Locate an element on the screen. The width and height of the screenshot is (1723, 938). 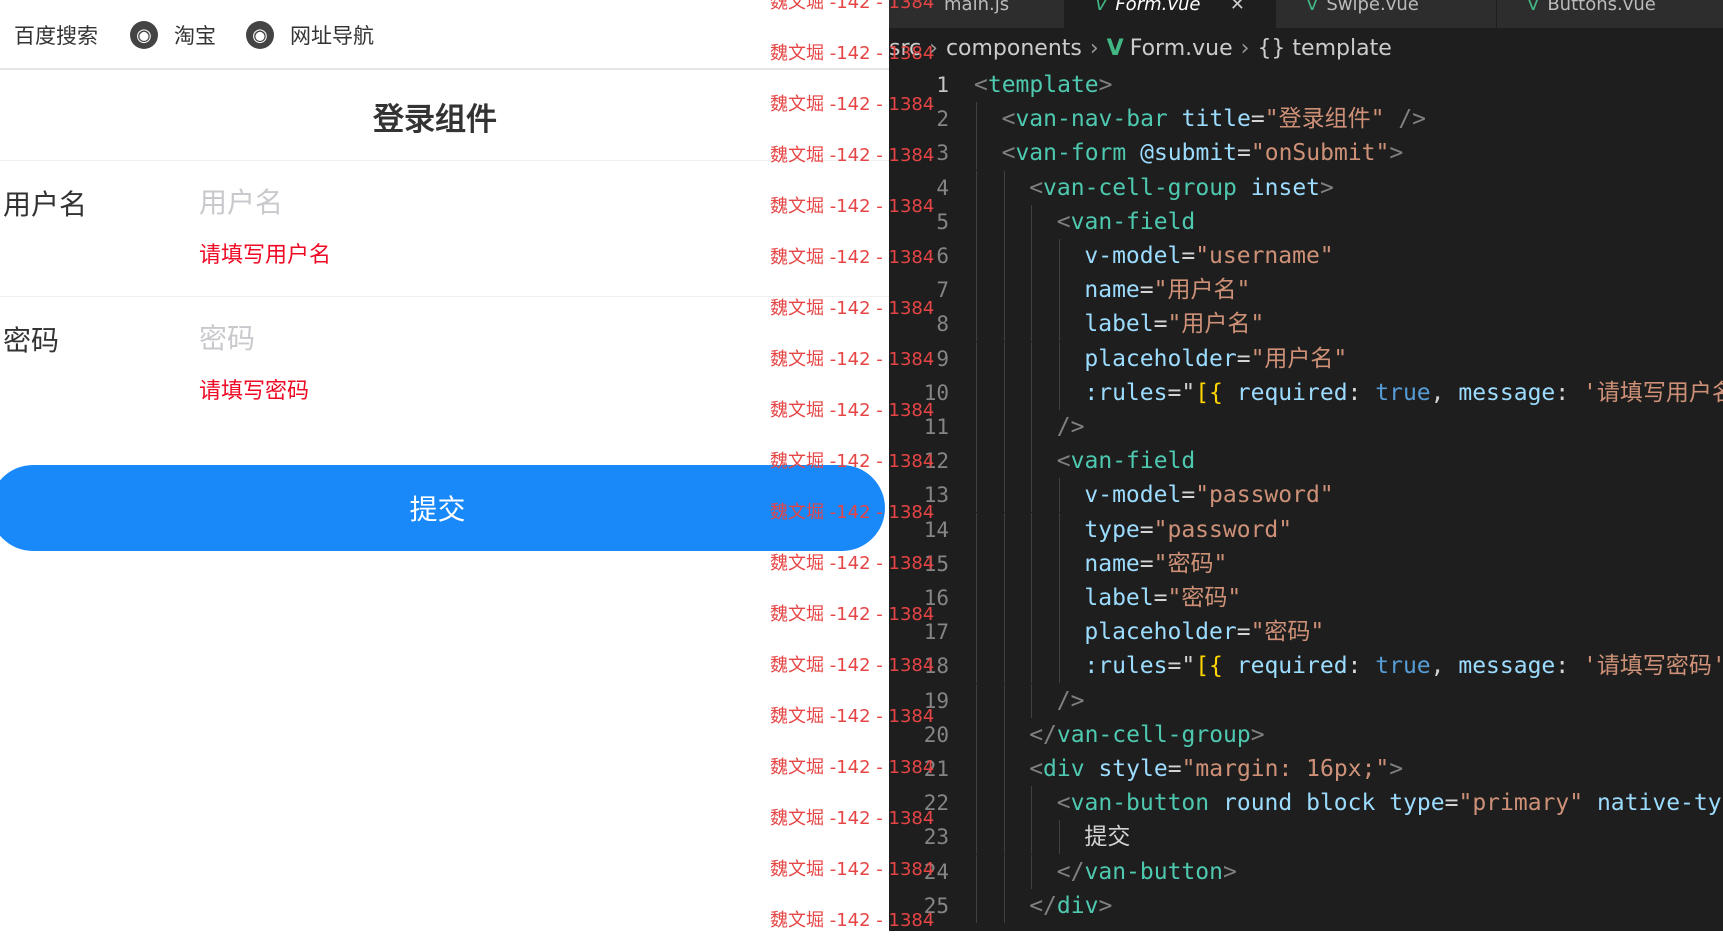
code-token: message is located at coordinates (1507, 666).